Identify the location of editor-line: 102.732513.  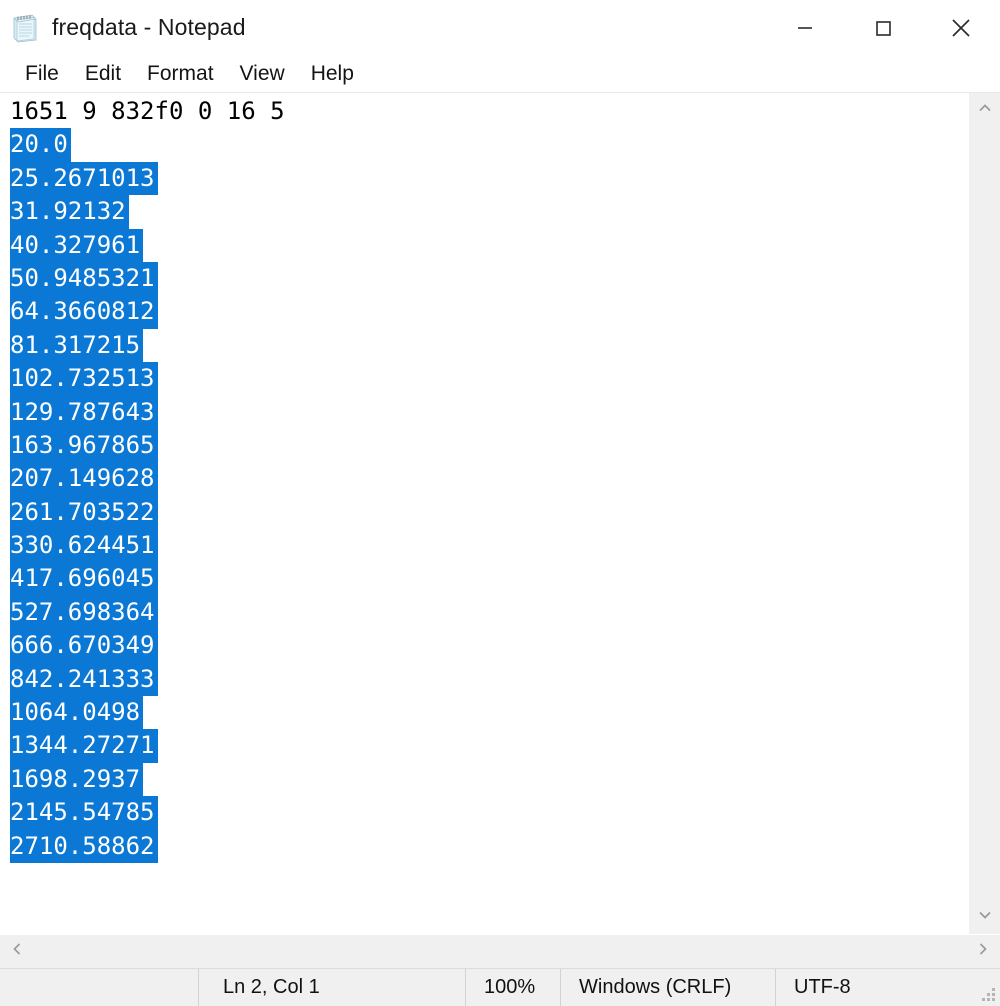
(484, 379).